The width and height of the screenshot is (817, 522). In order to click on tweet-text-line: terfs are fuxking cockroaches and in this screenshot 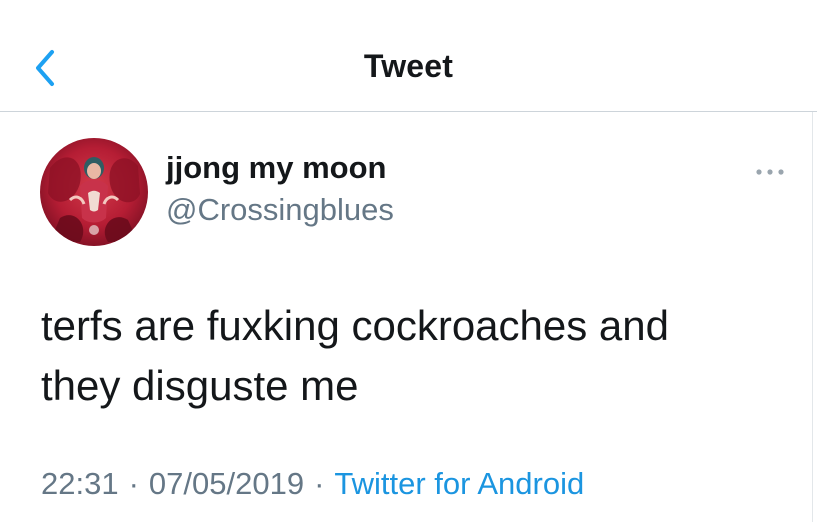, I will do `click(355, 325)`.